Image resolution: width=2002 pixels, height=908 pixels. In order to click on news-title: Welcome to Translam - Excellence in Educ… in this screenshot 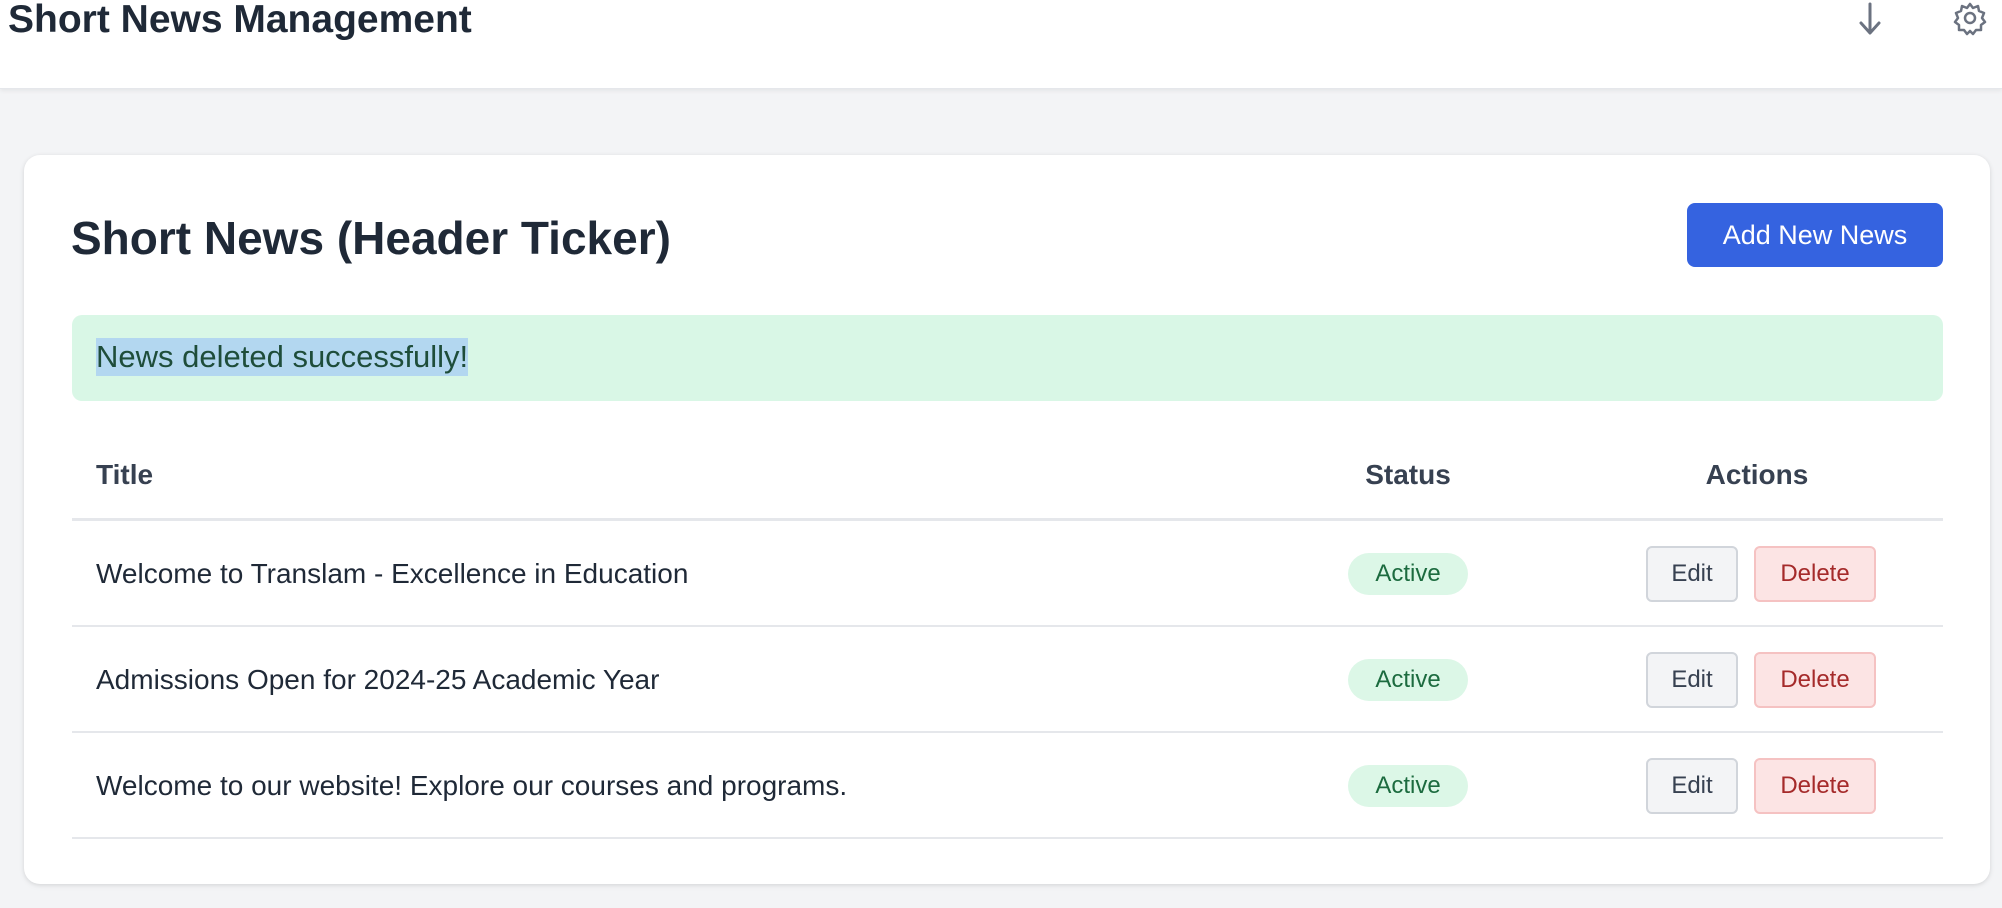, I will do `click(392, 573)`.